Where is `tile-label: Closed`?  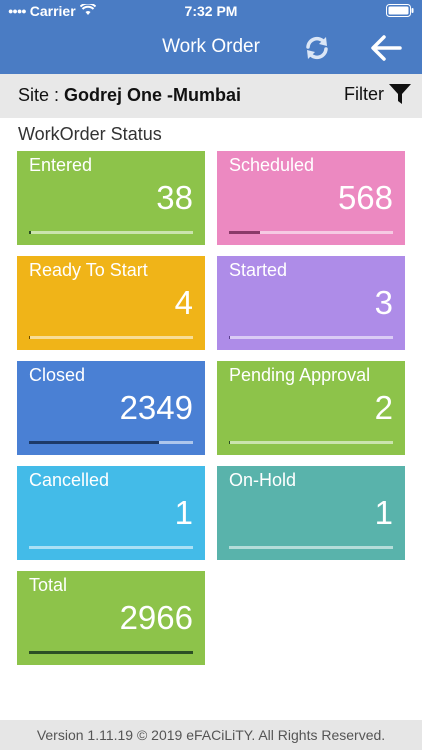 tile-label: Closed is located at coordinates (57, 375).